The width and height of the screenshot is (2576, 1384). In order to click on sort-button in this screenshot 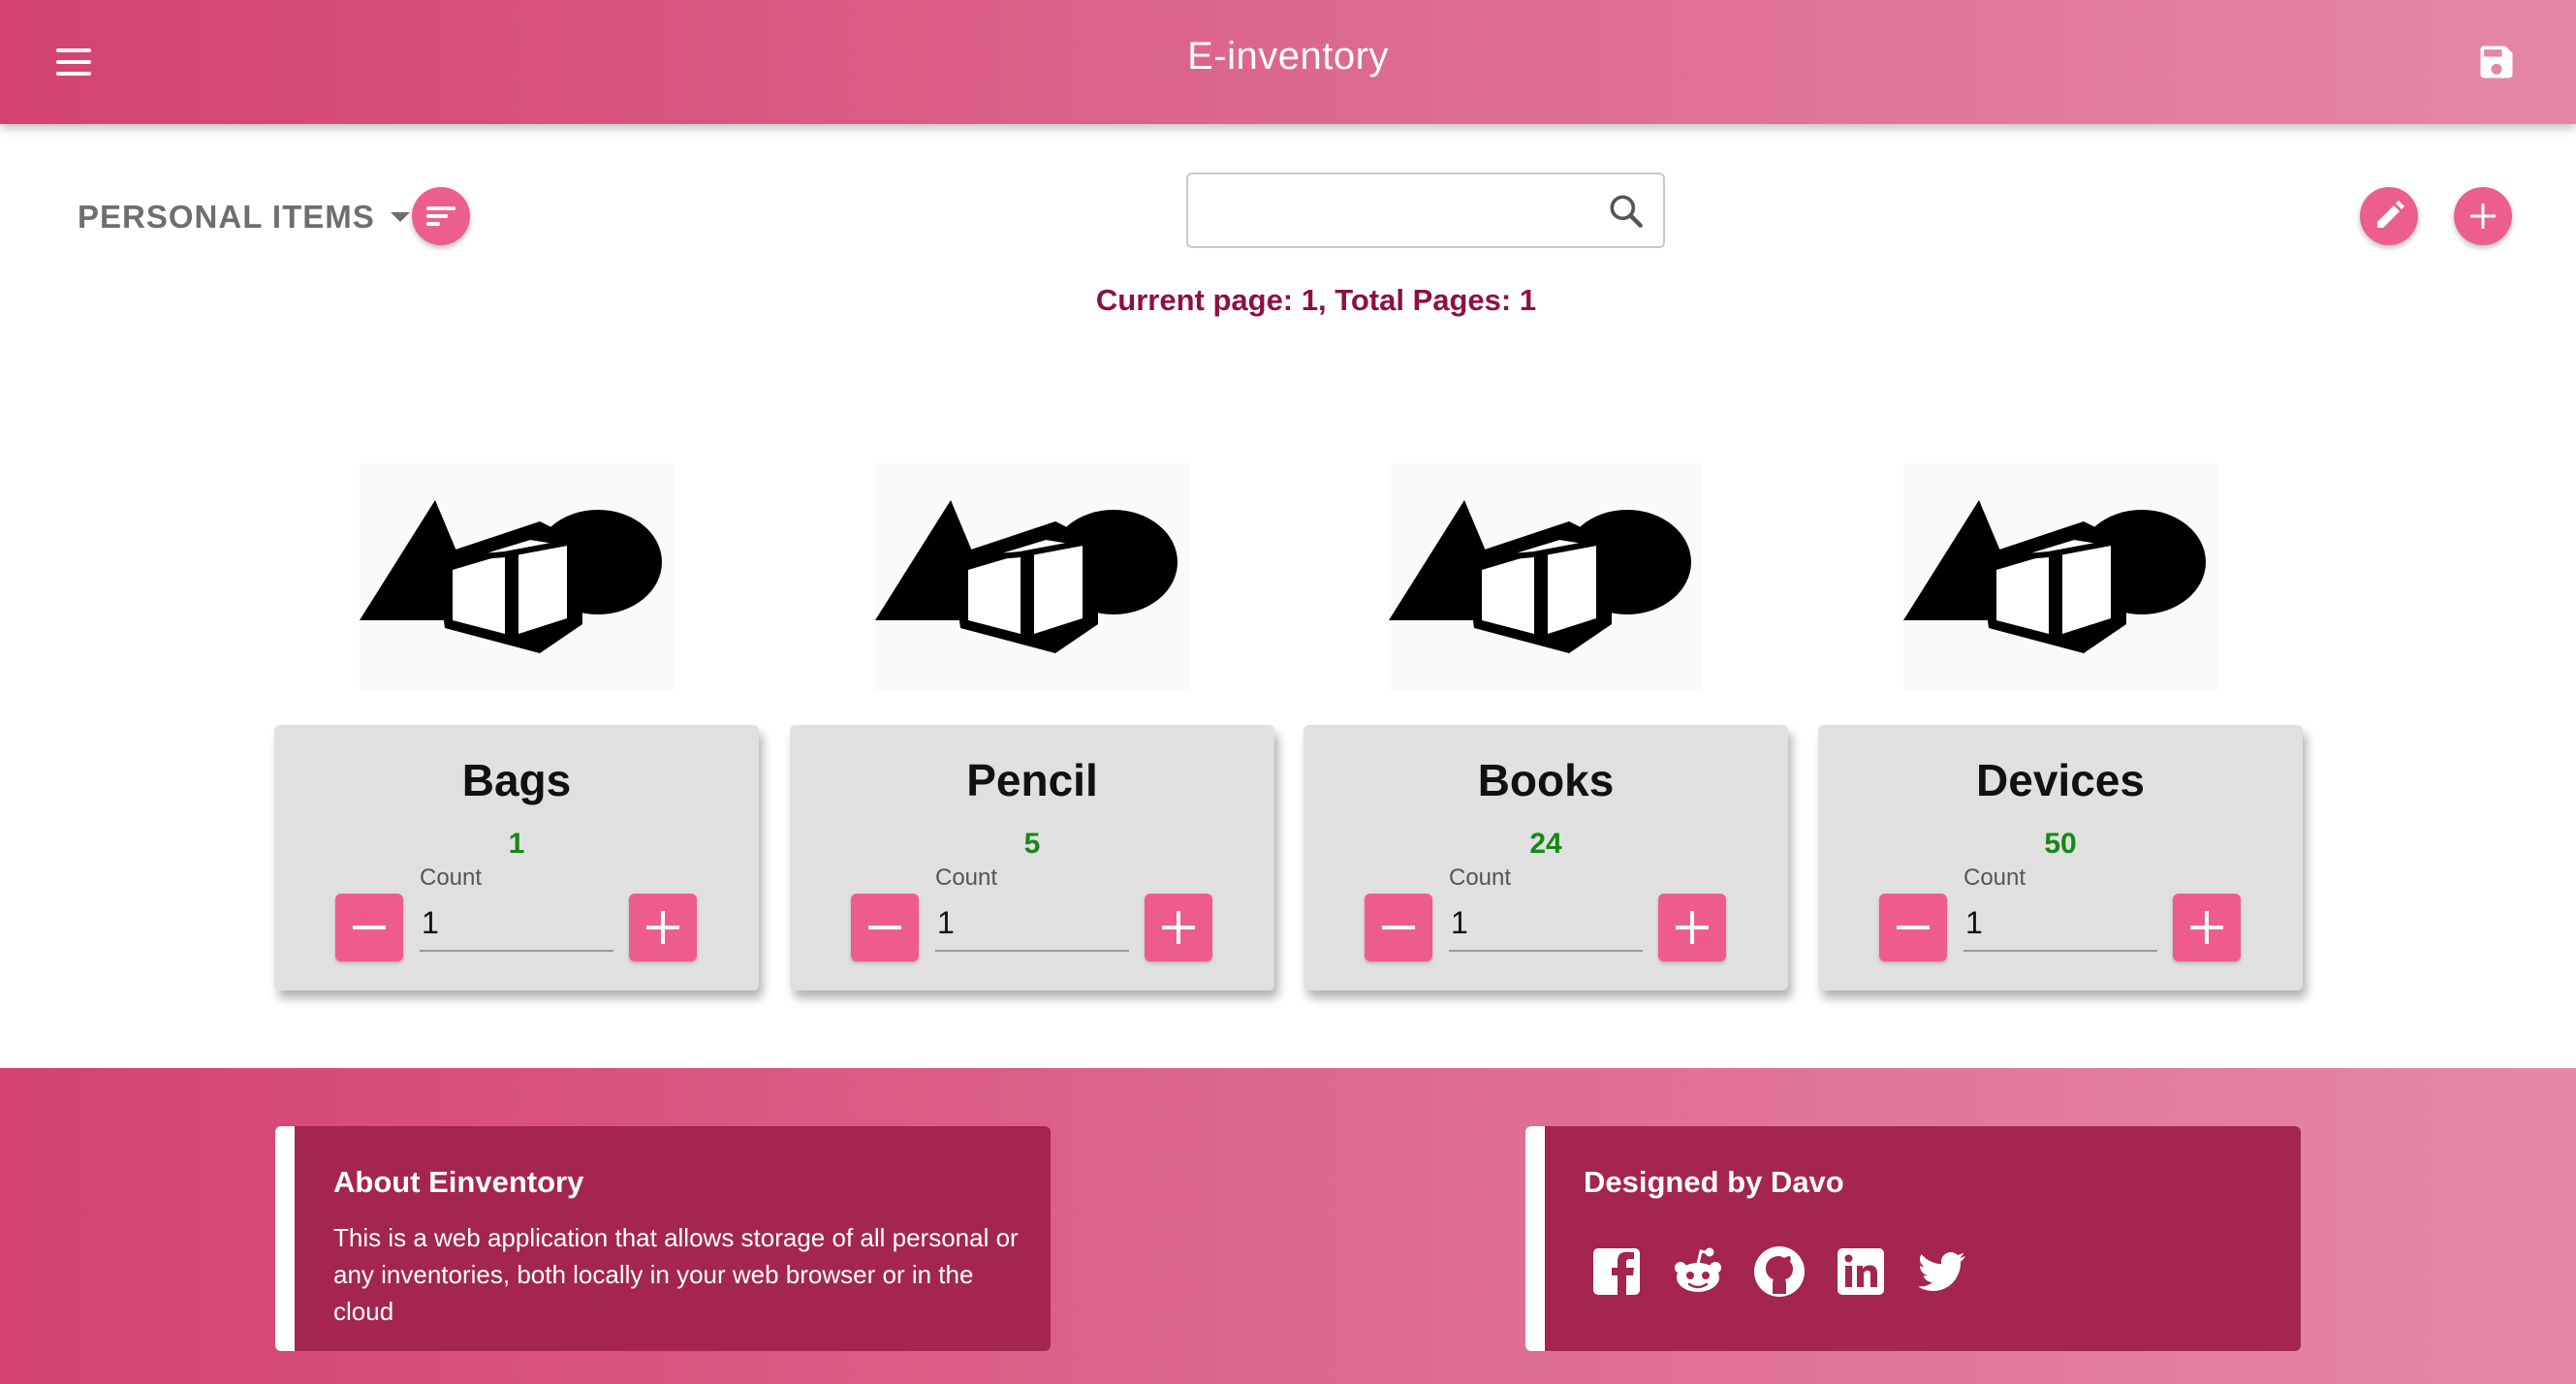, I will do `click(441, 216)`.